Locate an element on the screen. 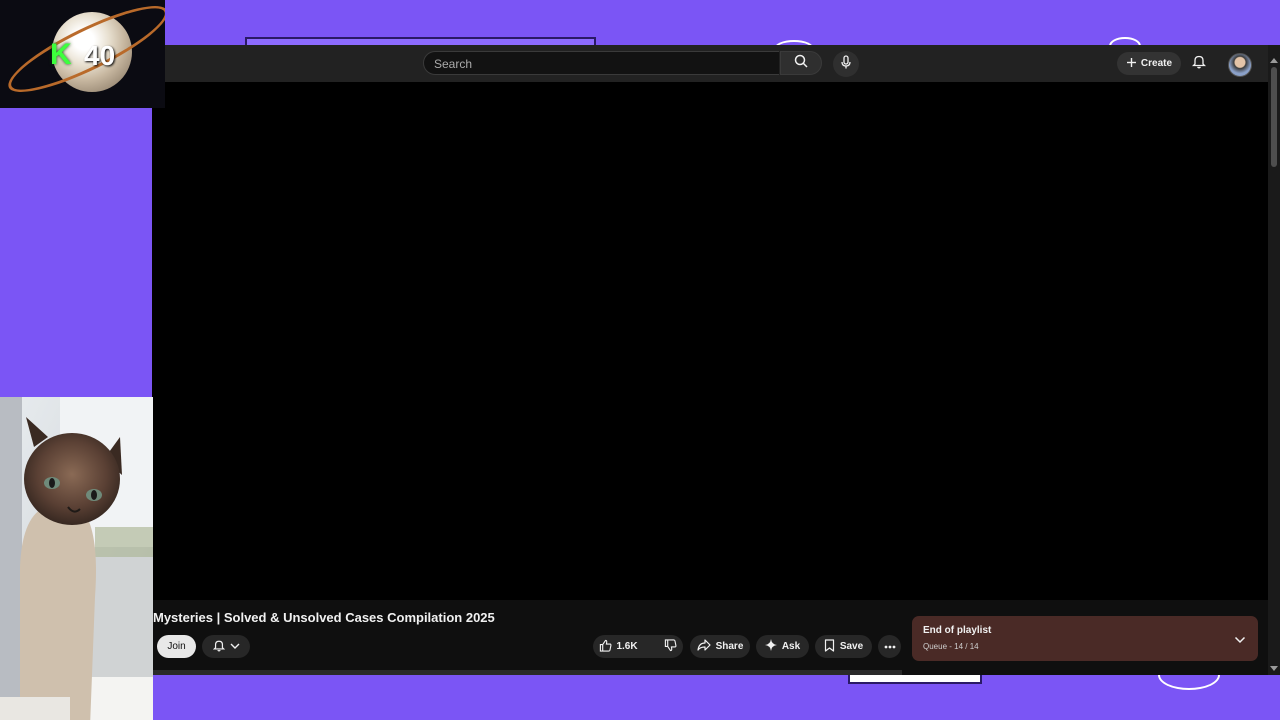  thumbs-up-icon is located at coordinates (605, 647).